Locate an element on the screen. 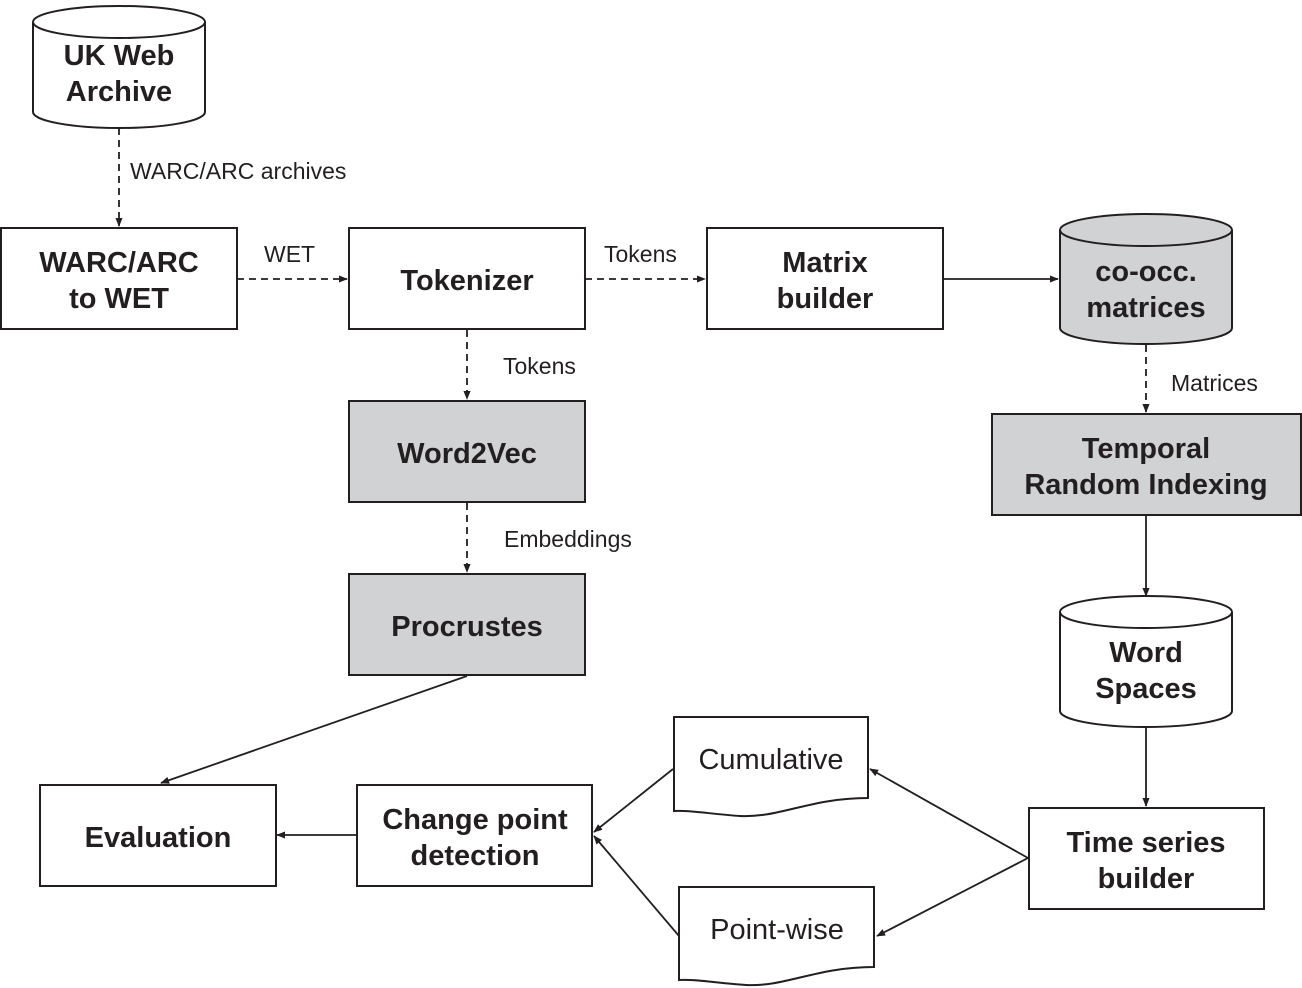 The width and height of the screenshot is (1302, 988). node-procrustes: Procrustes is located at coordinates (467, 624).